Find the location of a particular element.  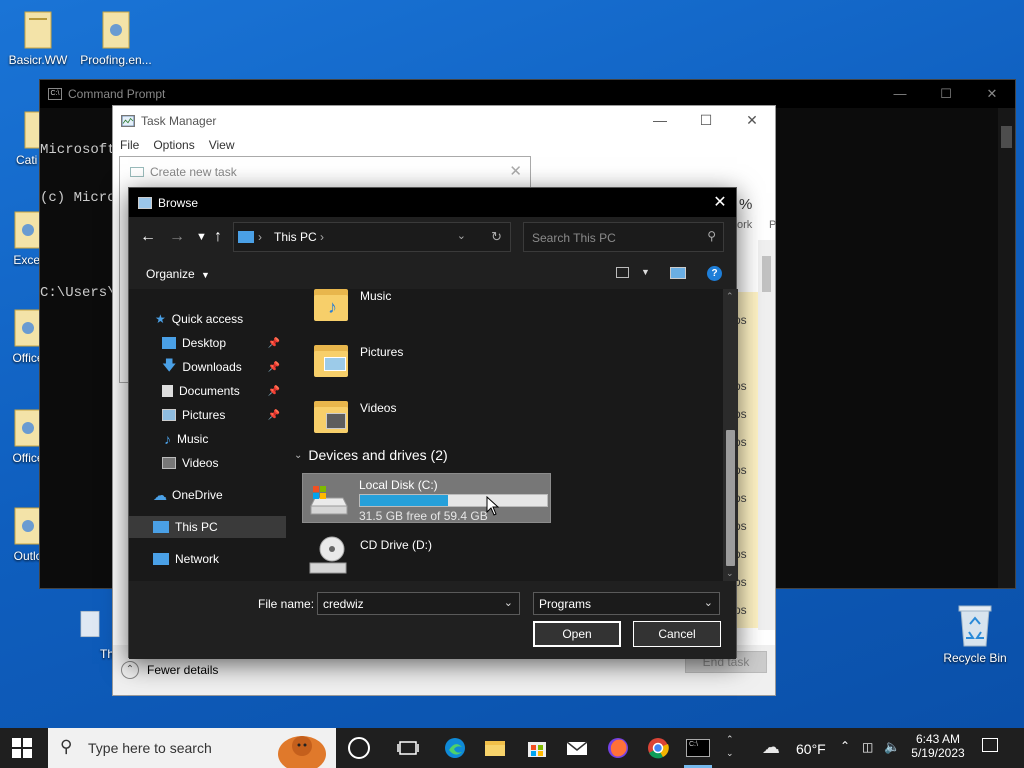

music-folder-icon: ♪ is located at coordinates (331, 305).